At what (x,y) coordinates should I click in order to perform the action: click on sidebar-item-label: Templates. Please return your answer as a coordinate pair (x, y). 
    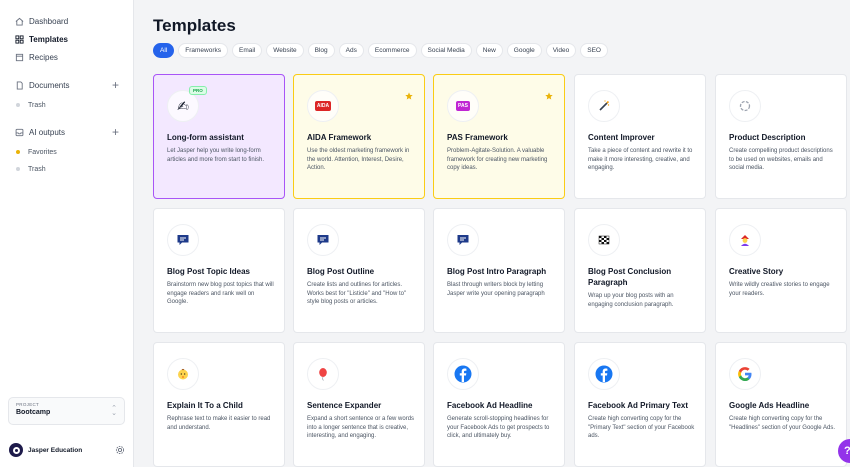
    Looking at the image, I should click on (48, 39).